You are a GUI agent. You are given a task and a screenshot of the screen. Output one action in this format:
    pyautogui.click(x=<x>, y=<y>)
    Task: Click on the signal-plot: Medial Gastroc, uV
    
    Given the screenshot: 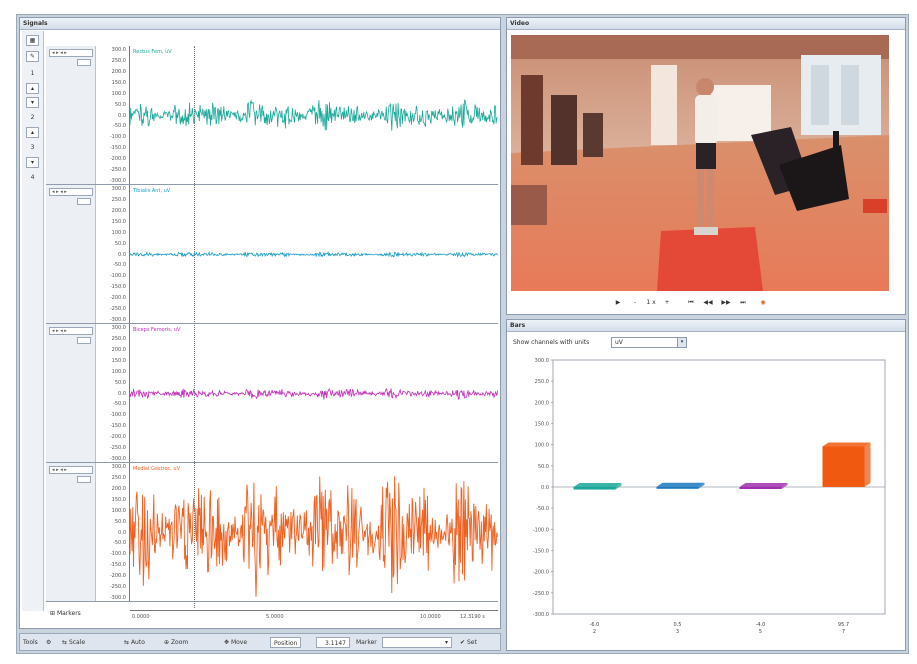 What is the action you would take?
    pyautogui.click(x=314, y=532)
    